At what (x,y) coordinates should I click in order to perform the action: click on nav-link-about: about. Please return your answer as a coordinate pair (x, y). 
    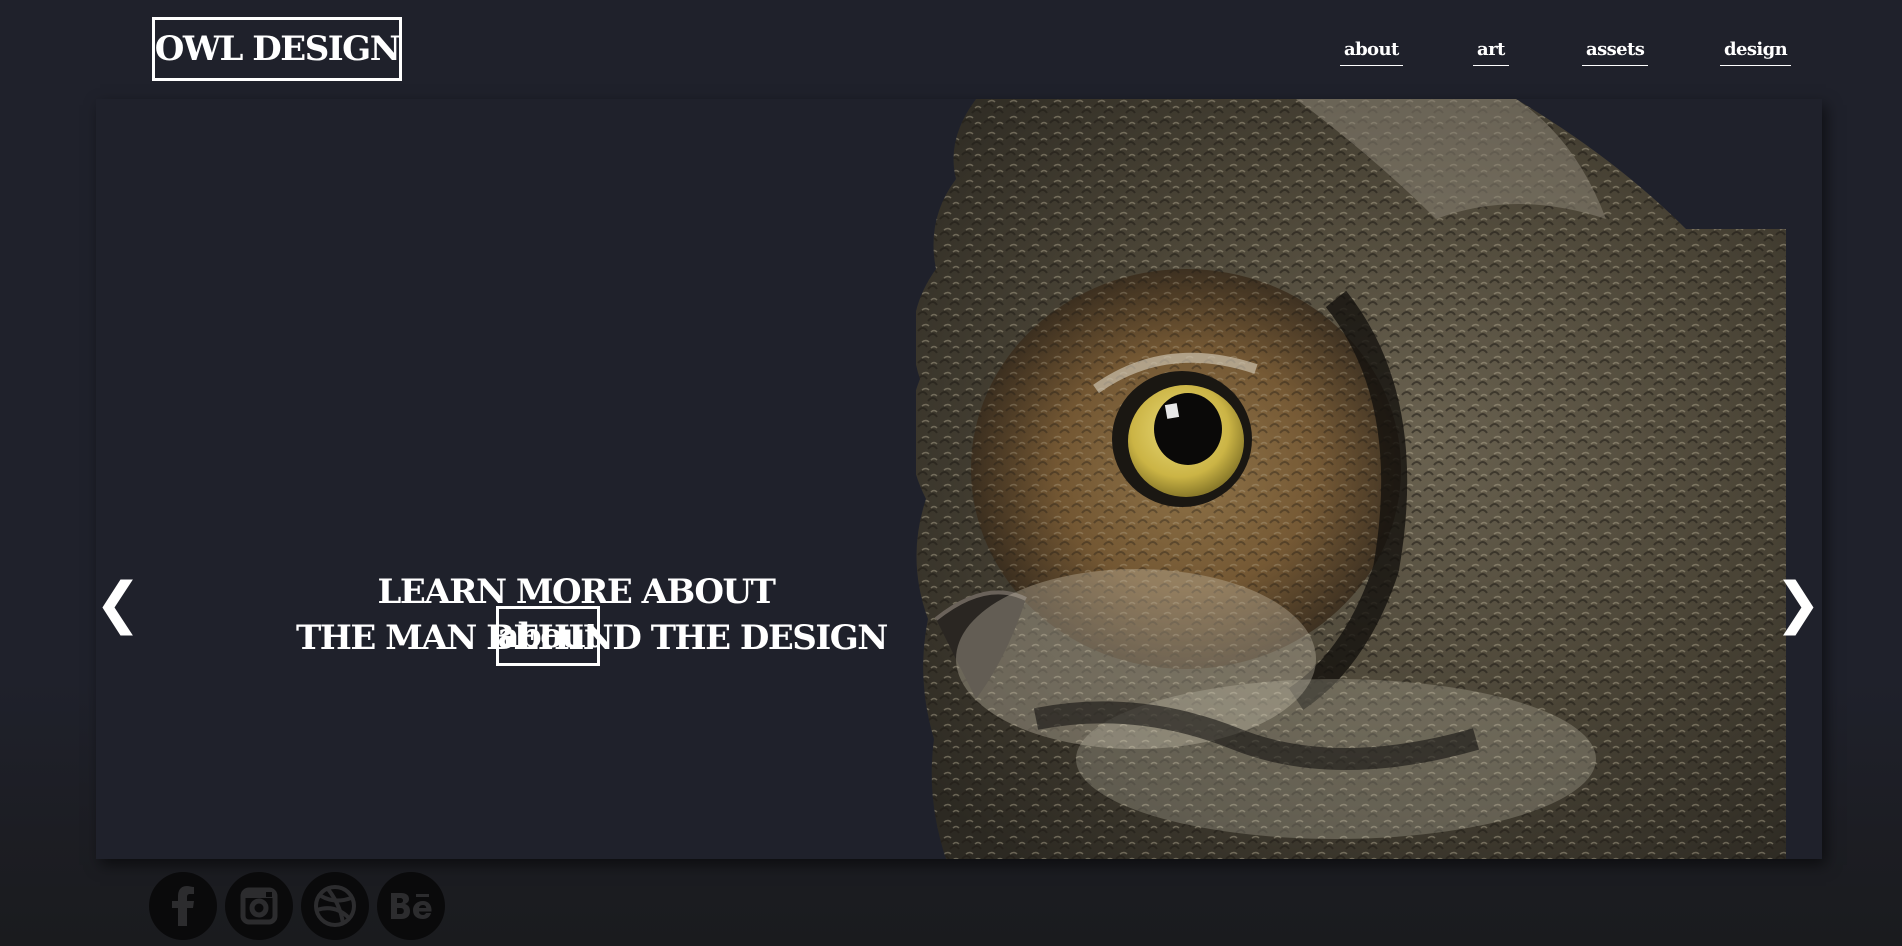
    Looking at the image, I should click on (1371, 52).